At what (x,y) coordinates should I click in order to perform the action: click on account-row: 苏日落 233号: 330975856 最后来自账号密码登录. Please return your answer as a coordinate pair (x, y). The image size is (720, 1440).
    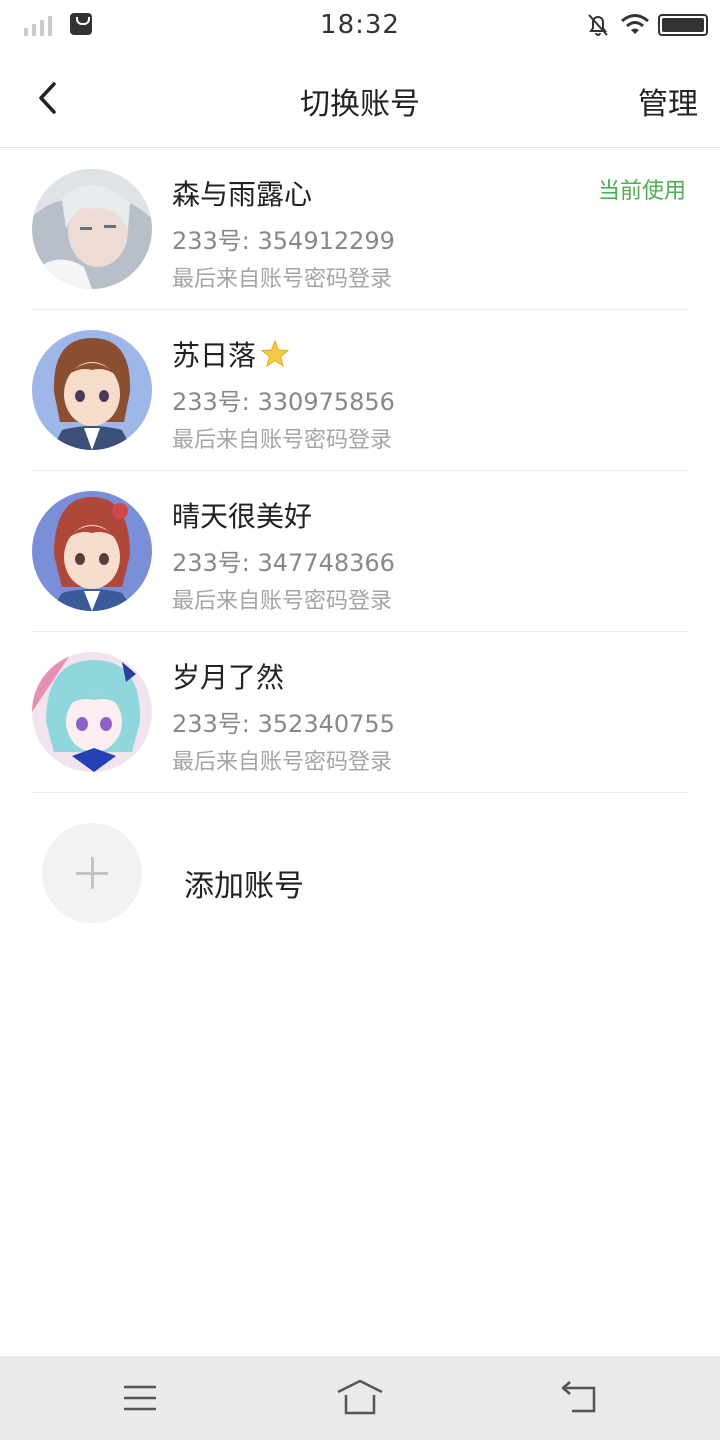
    Looking at the image, I should click on (360, 390).